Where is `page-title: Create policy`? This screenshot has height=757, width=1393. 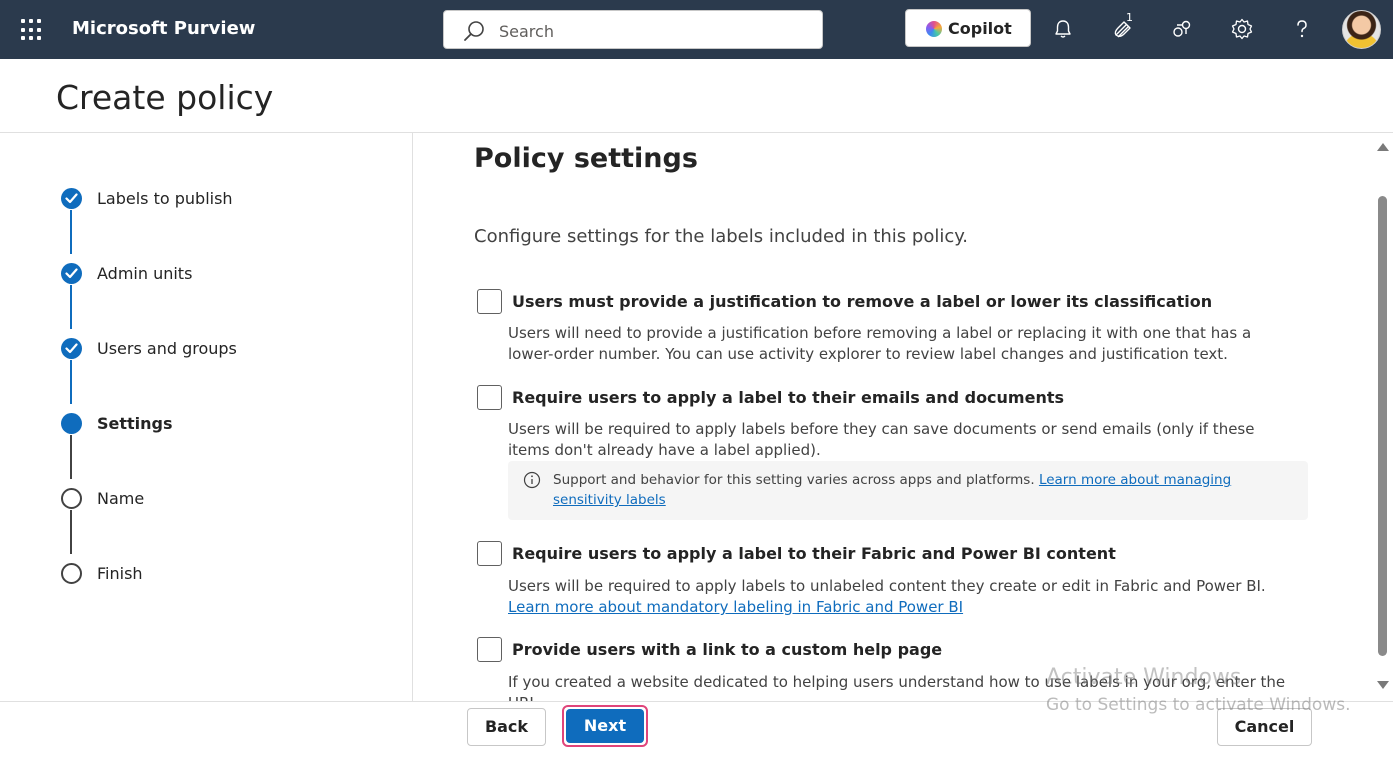 page-title: Create policy is located at coordinates (165, 97).